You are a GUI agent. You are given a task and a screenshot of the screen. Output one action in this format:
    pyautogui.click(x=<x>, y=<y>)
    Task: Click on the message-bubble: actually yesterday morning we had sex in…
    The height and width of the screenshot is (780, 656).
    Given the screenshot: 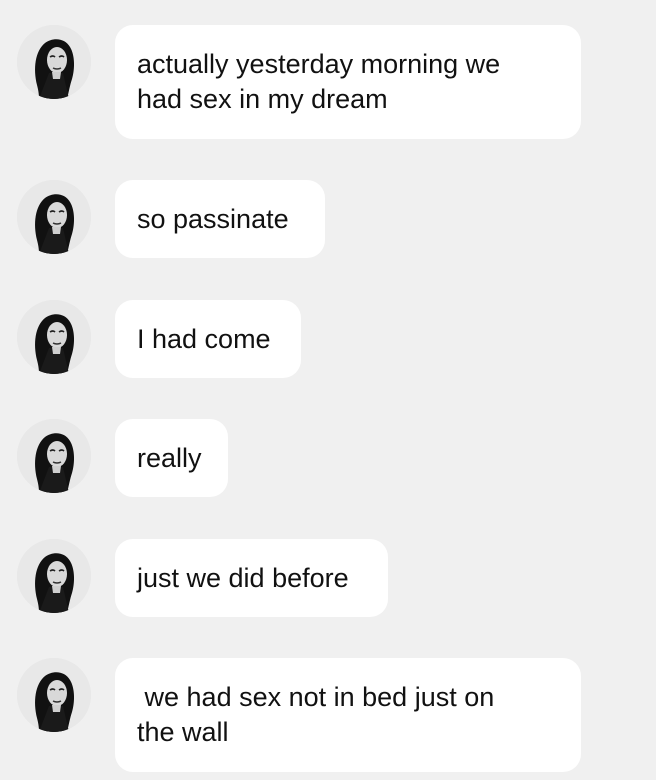 What is the action you would take?
    pyautogui.click(x=348, y=82)
    